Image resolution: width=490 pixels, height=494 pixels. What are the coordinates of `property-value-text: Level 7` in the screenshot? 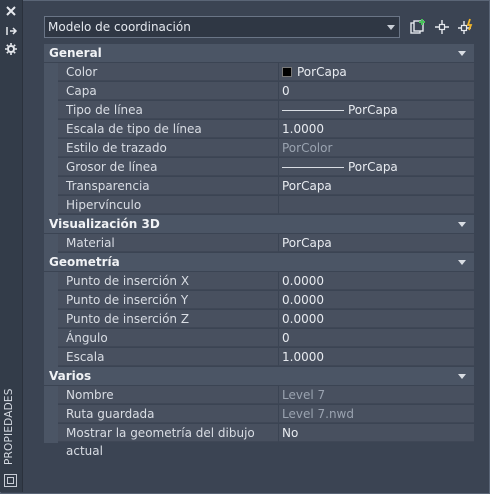 It's located at (304, 395).